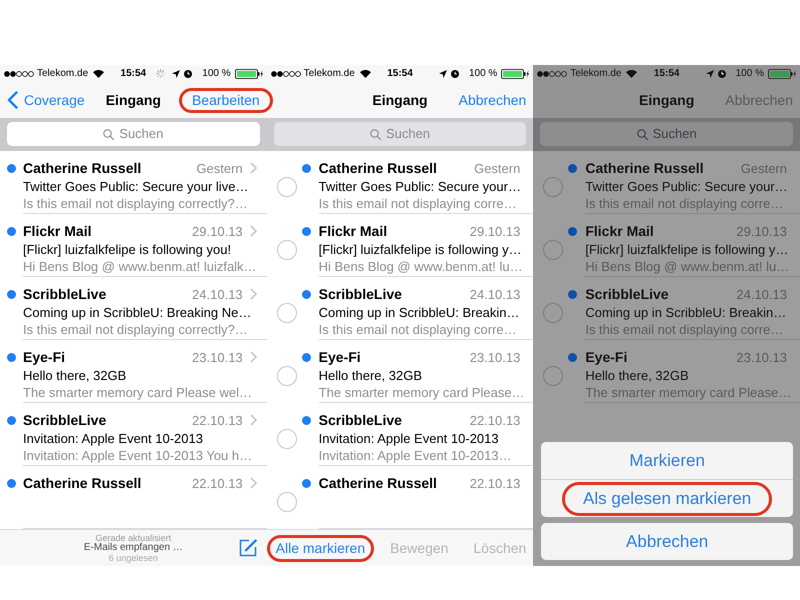 Image resolution: width=800 pixels, height=600 pixels. What do you see at coordinates (320, 548) in the screenshot?
I see `toolbar-button: Alle markieren` at bounding box center [320, 548].